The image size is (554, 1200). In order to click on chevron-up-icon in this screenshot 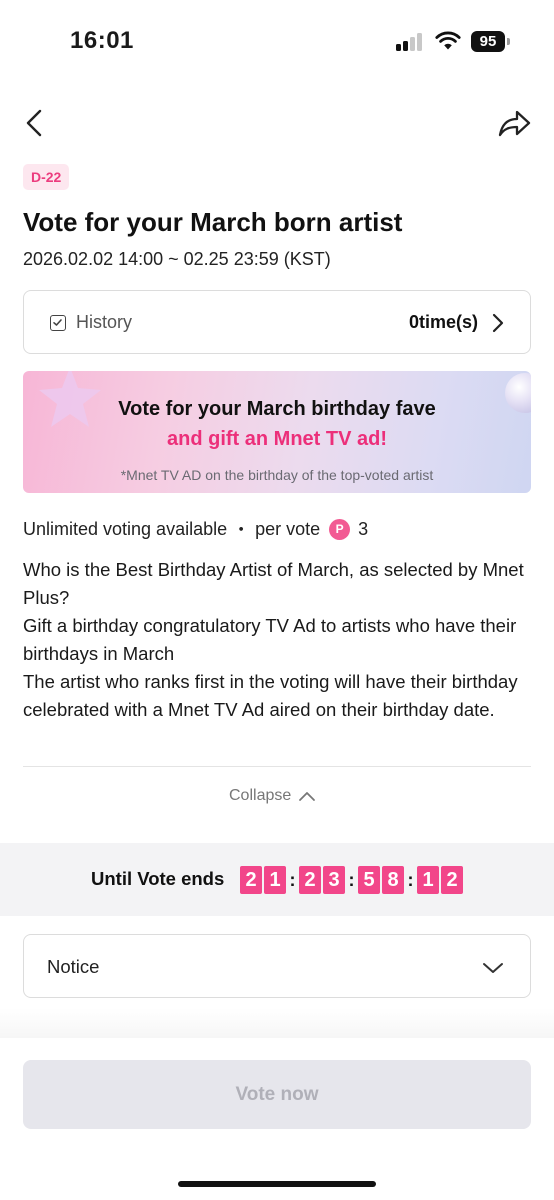, I will do `click(307, 796)`.